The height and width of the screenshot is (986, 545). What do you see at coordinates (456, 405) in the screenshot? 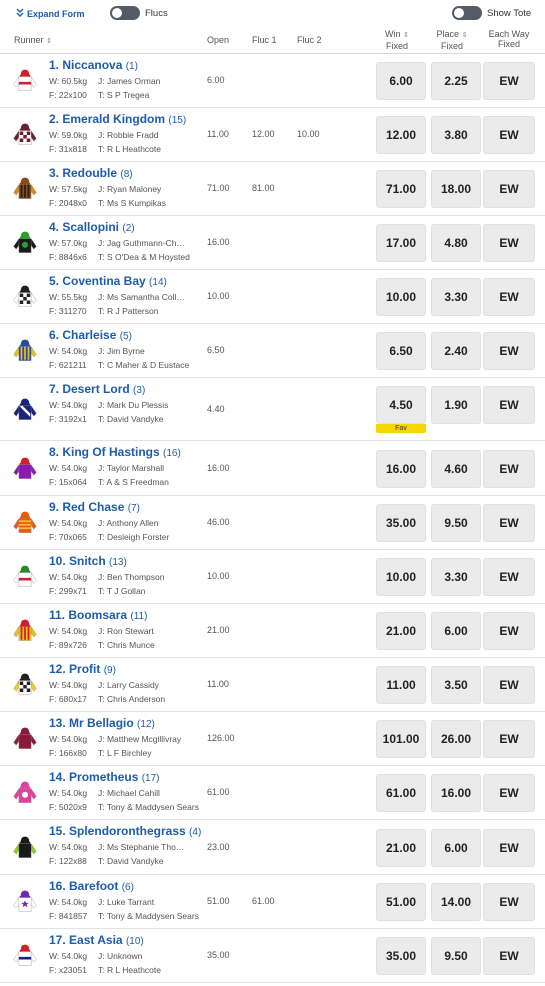
I see `place-fixed-odds-button: 1.90` at bounding box center [456, 405].